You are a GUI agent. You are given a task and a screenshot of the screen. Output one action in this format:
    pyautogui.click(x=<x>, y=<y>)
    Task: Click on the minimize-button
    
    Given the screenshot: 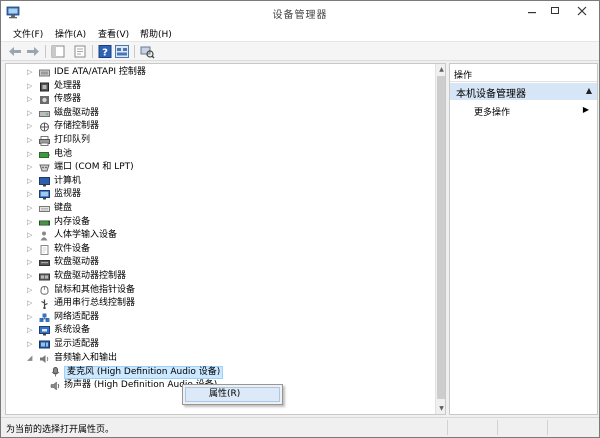 What is the action you would take?
    pyautogui.click(x=532, y=12)
    